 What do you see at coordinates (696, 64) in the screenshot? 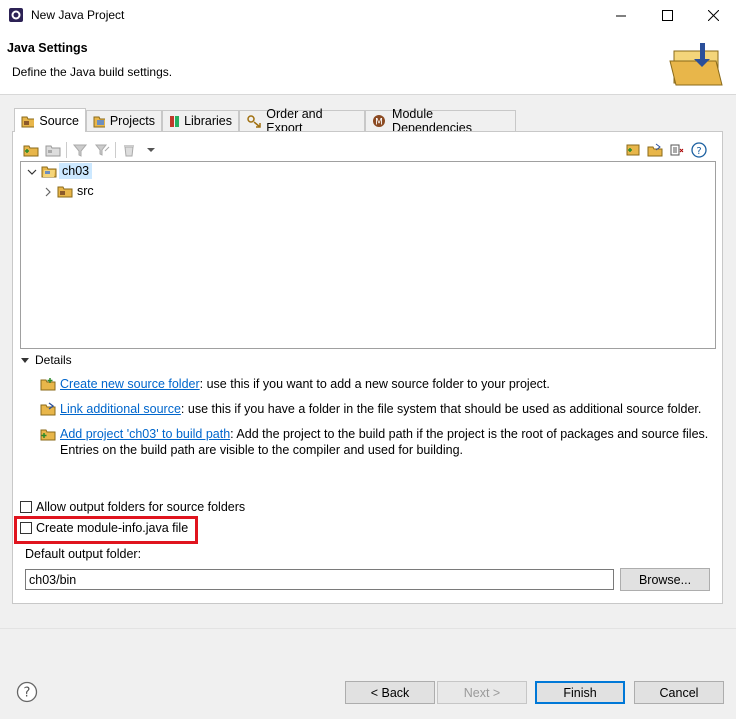
I see `java-project-wizard-icon` at bounding box center [696, 64].